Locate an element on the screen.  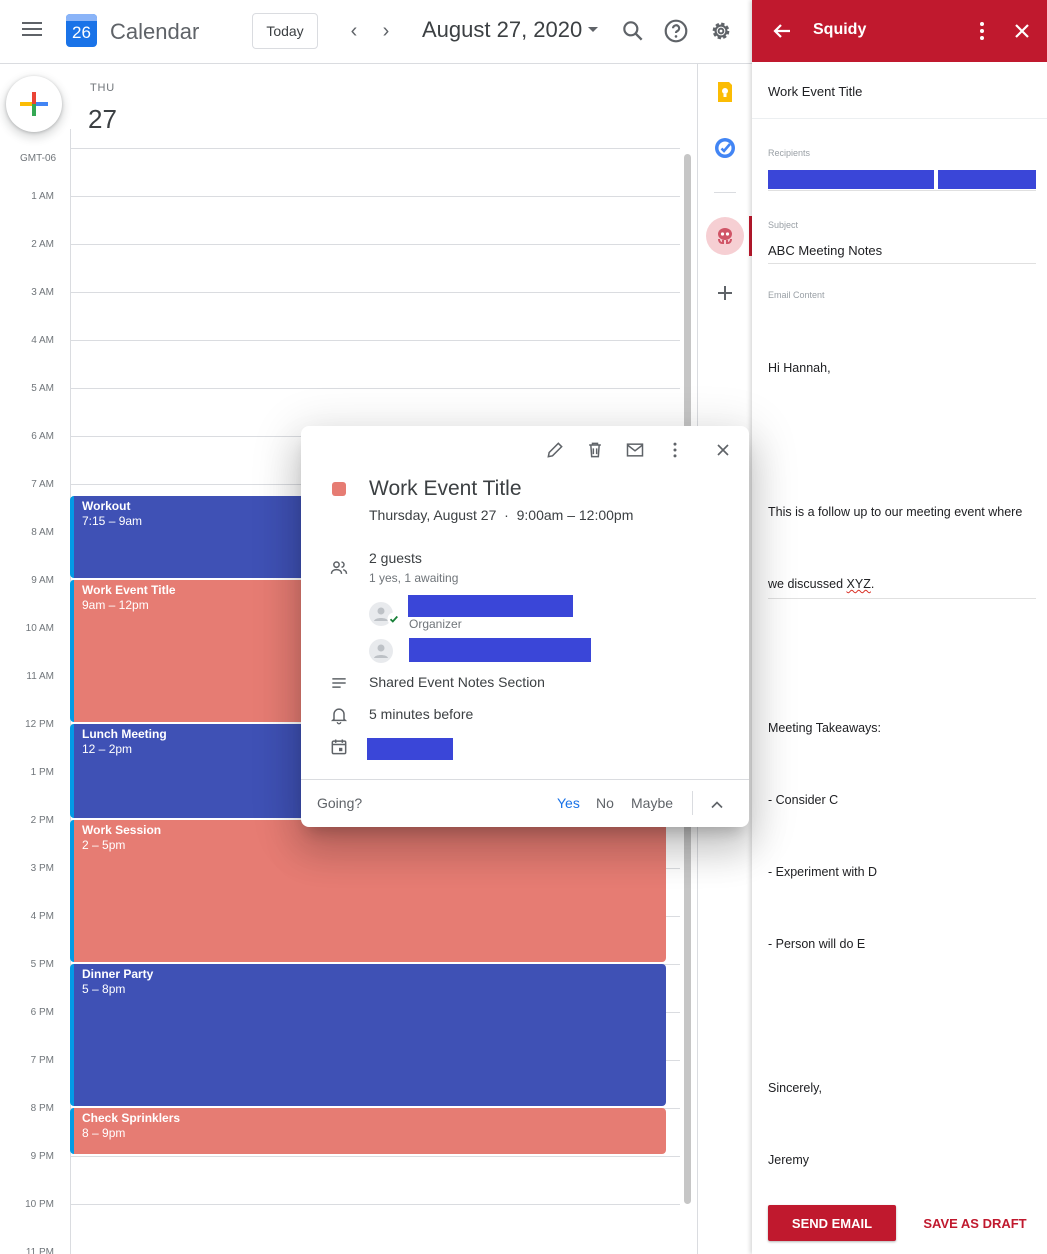
search-icon is located at coordinates (633, 31).